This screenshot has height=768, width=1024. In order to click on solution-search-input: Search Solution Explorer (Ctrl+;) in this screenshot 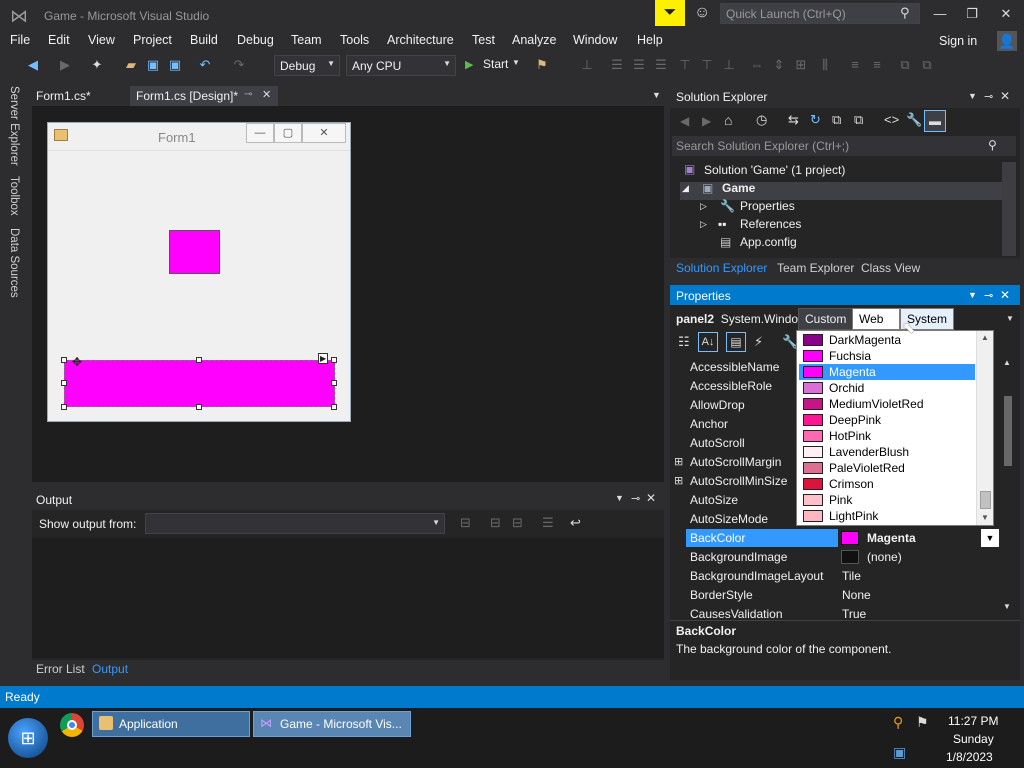, I will do `click(844, 146)`.